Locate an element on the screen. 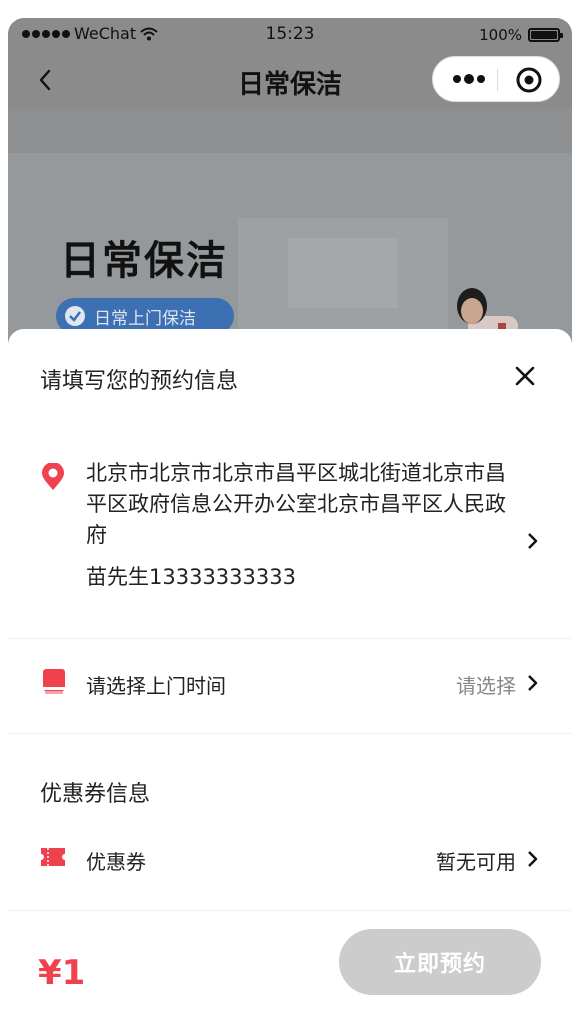 The height and width of the screenshot is (1026, 580). visit-time-value: 请选择 is located at coordinates (486, 686).